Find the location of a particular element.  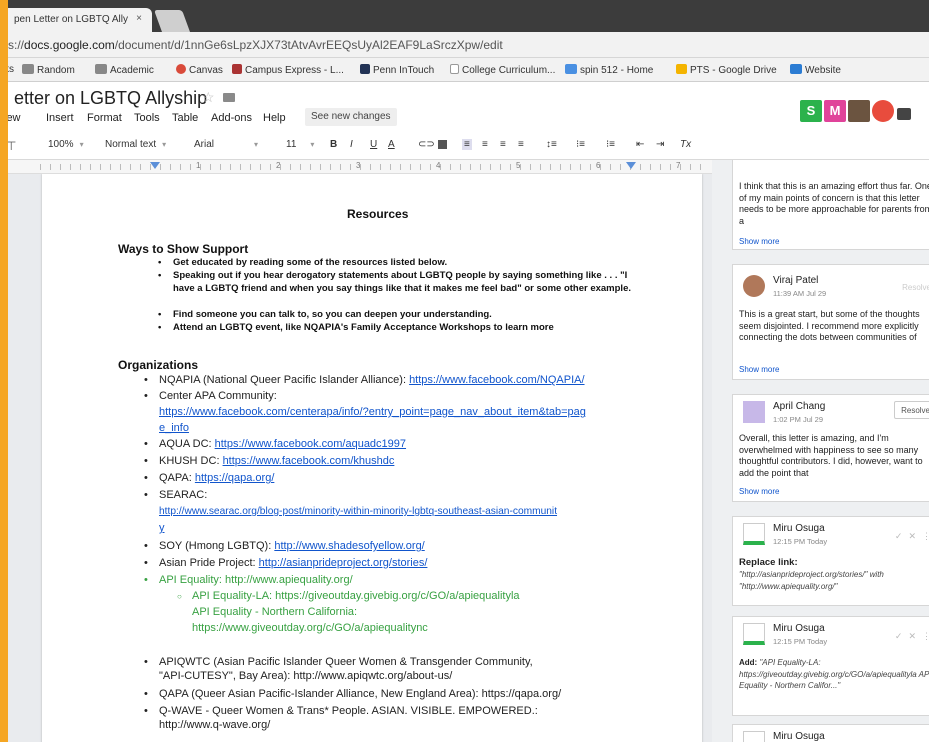

avatar: M is located at coordinates (835, 111).